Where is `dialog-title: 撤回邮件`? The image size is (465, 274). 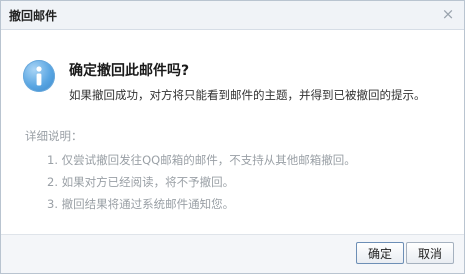 dialog-title: 撤回邮件 is located at coordinates (33, 16).